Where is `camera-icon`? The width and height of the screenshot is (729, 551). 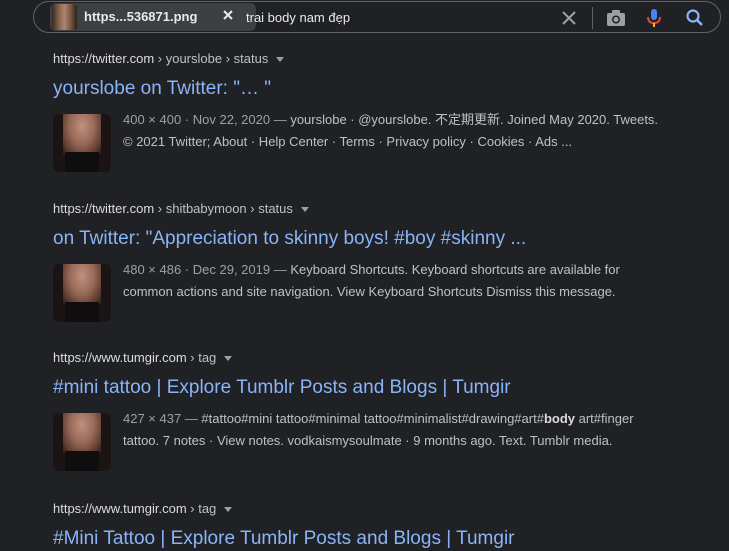 camera-icon is located at coordinates (616, 18).